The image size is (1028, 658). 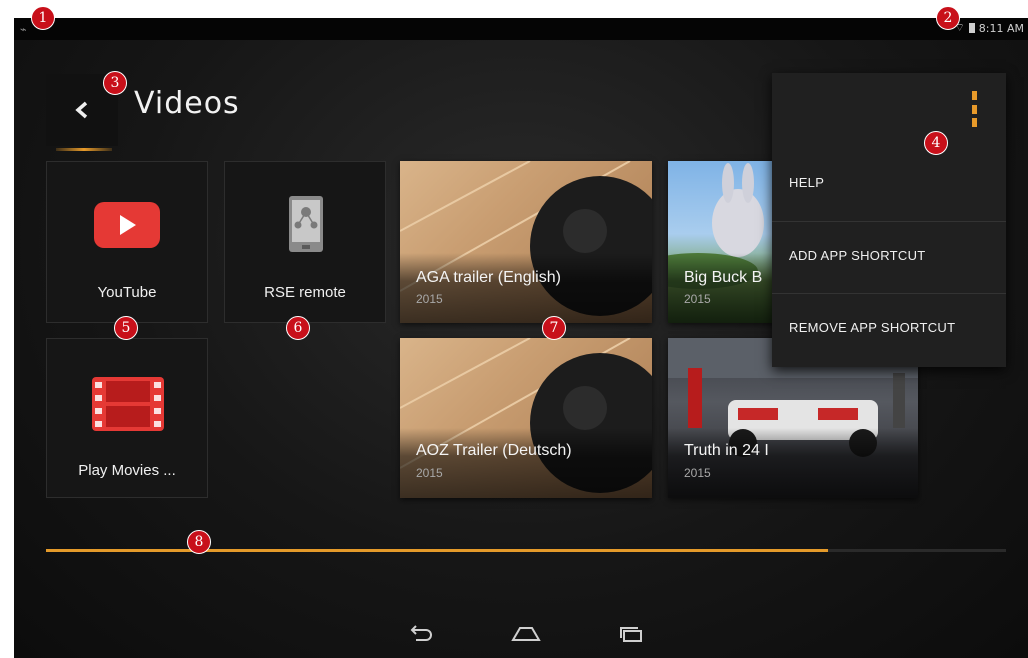 I want to click on navigation-bar, so click(x=521, y=634).